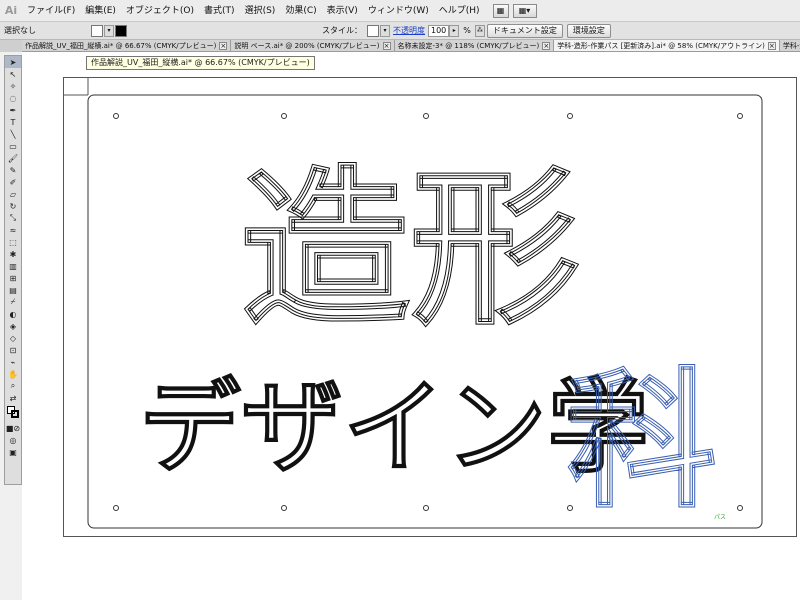 Image resolution: width=800 pixels, height=600 pixels. I want to click on blend-icon: ◐, so click(13, 314).